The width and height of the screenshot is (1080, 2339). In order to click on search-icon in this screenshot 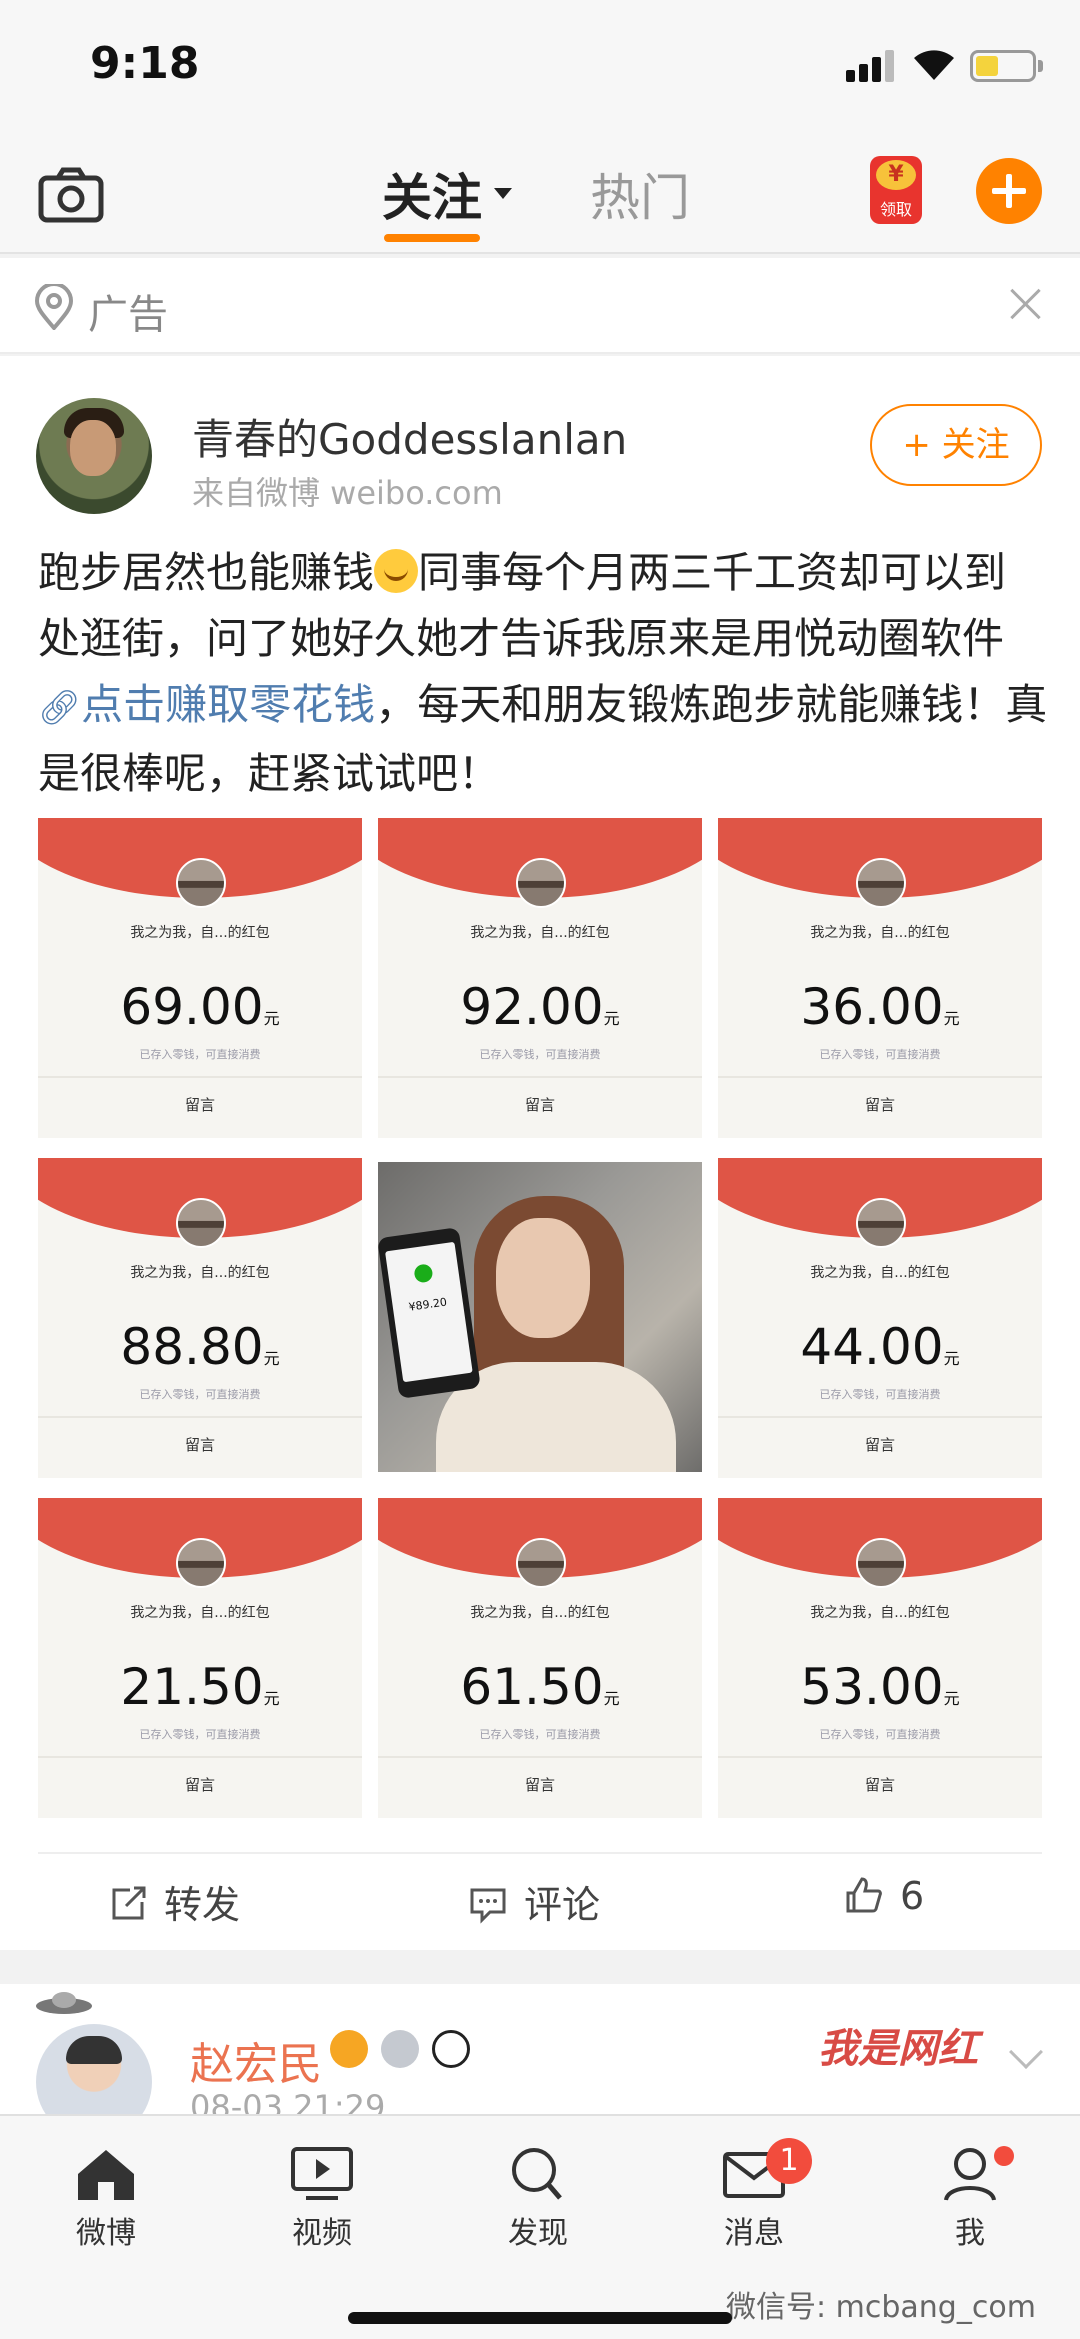, I will do `click(537, 2174)`.